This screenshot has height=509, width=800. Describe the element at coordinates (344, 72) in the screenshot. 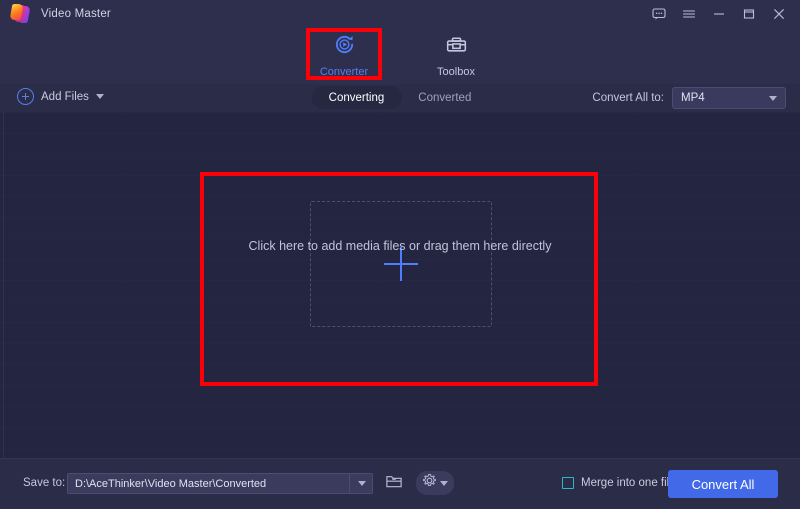

I see `tab-converter-label: Converter` at that location.